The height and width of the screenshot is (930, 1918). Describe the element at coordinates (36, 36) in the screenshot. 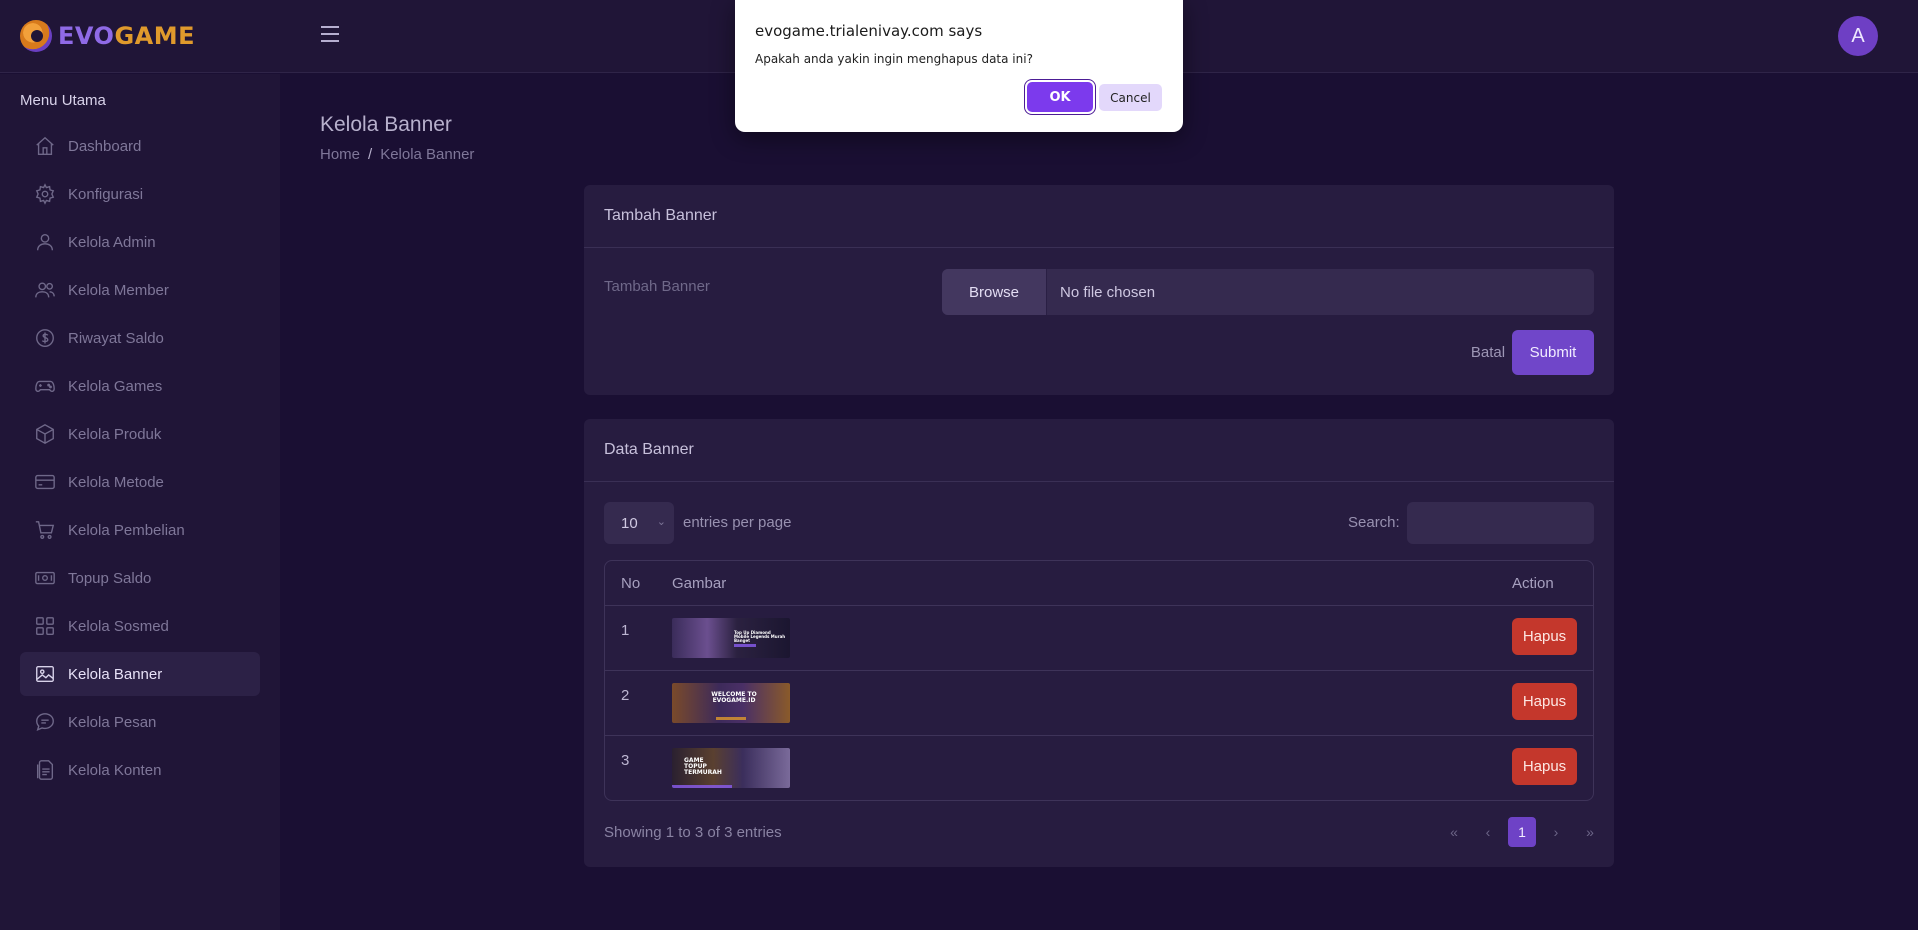

I see `logo-mark-icon` at that location.